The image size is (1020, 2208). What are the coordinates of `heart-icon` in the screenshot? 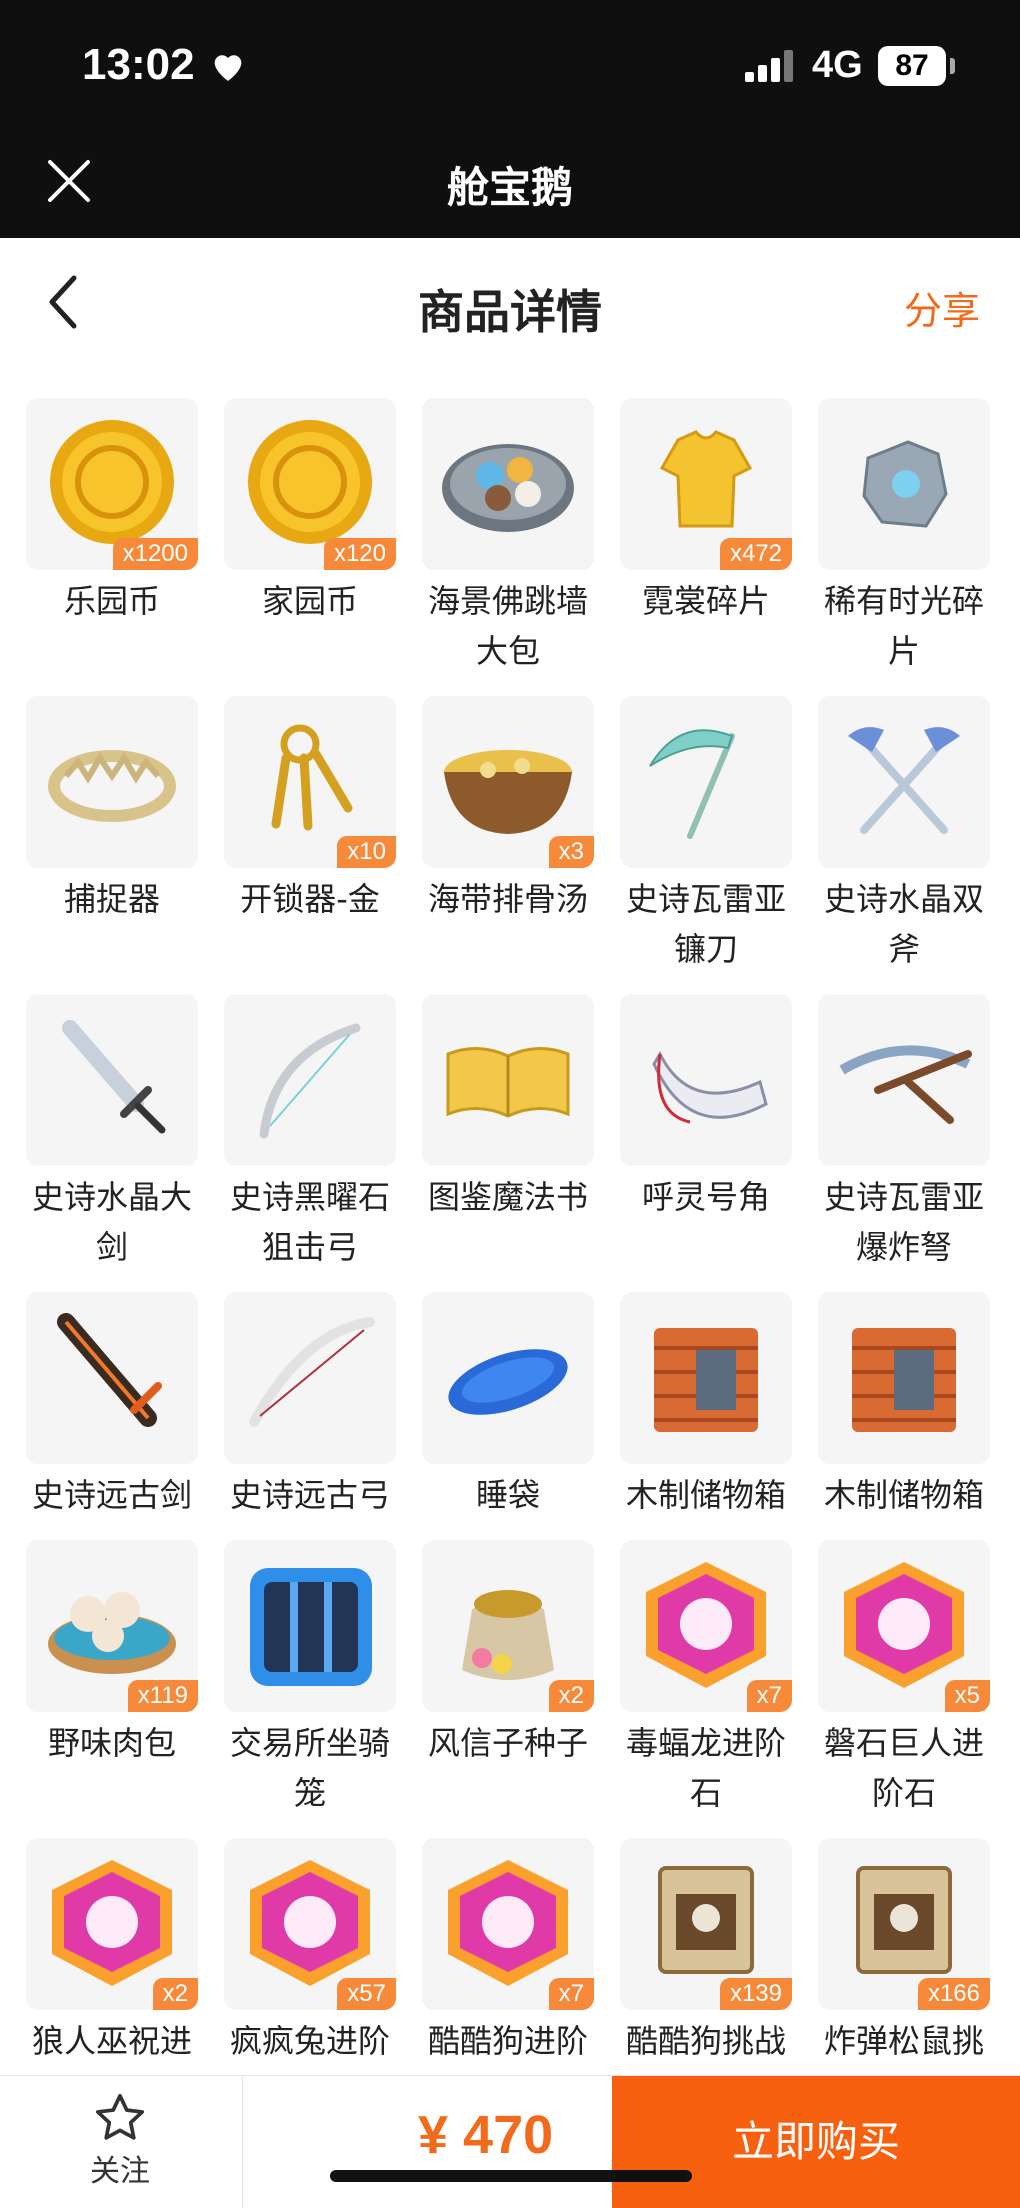 It's located at (228, 68).